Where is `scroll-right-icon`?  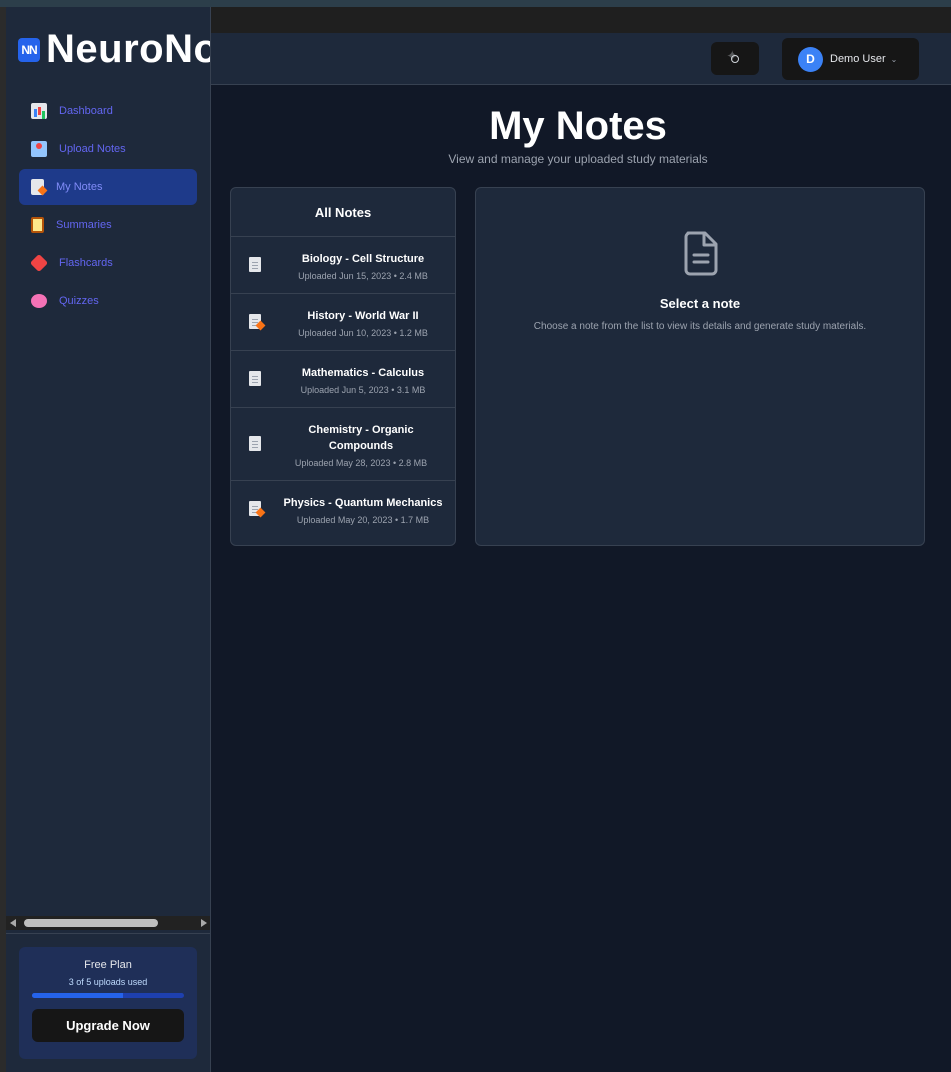 scroll-right-icon is located at coordinates (204, 923).